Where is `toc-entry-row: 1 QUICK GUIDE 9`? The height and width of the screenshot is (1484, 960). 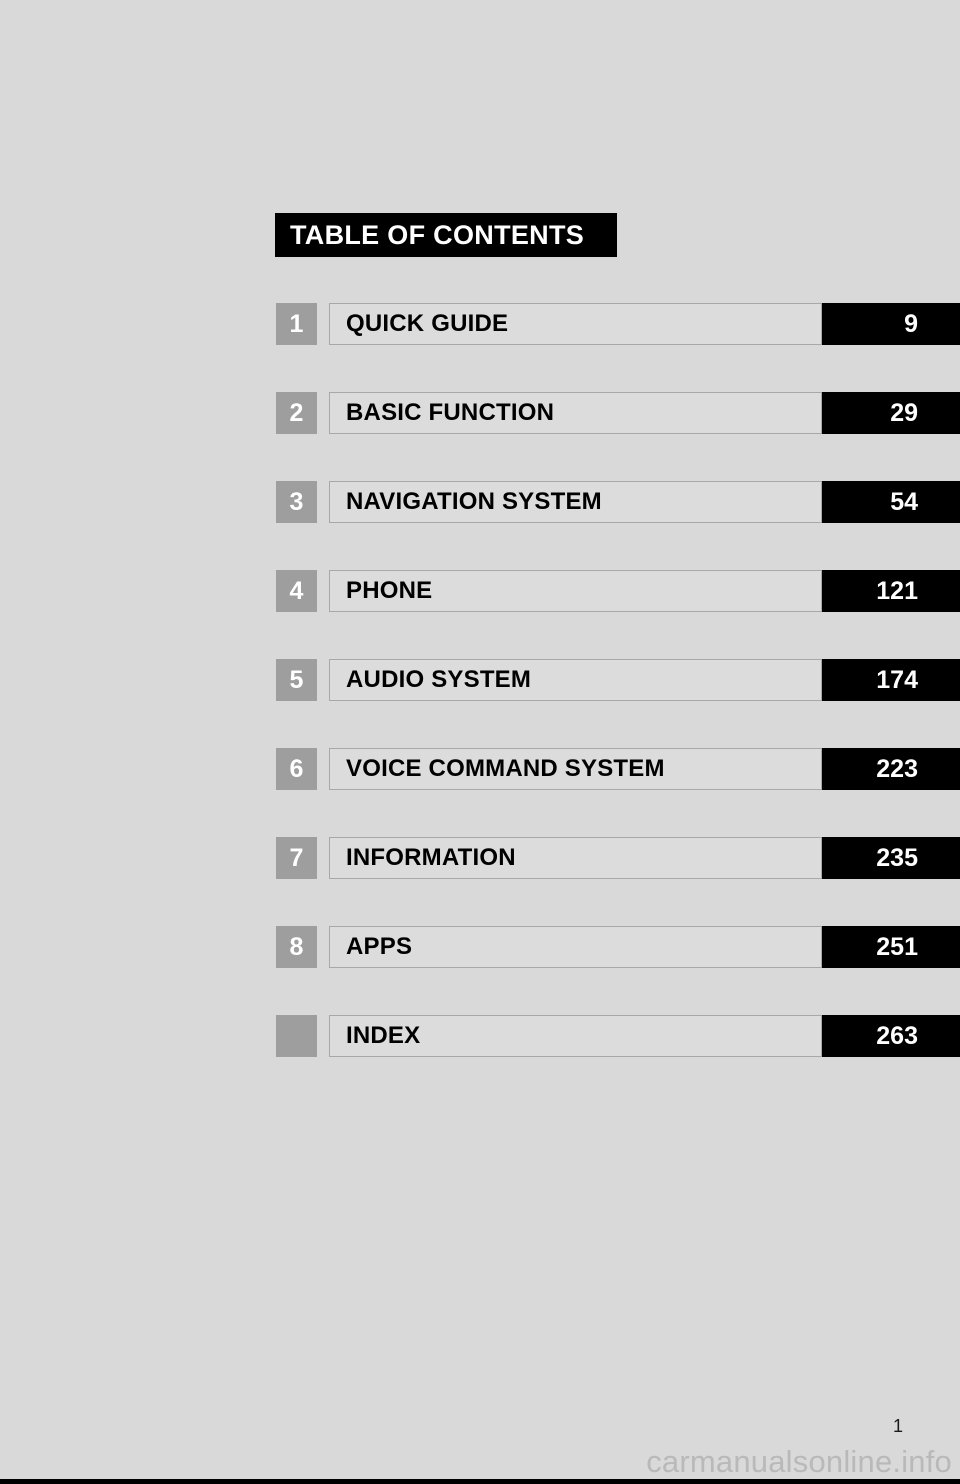 toc-entry-row: 1 QUICK GUIDE 9 is located at coordinates (480, 324).